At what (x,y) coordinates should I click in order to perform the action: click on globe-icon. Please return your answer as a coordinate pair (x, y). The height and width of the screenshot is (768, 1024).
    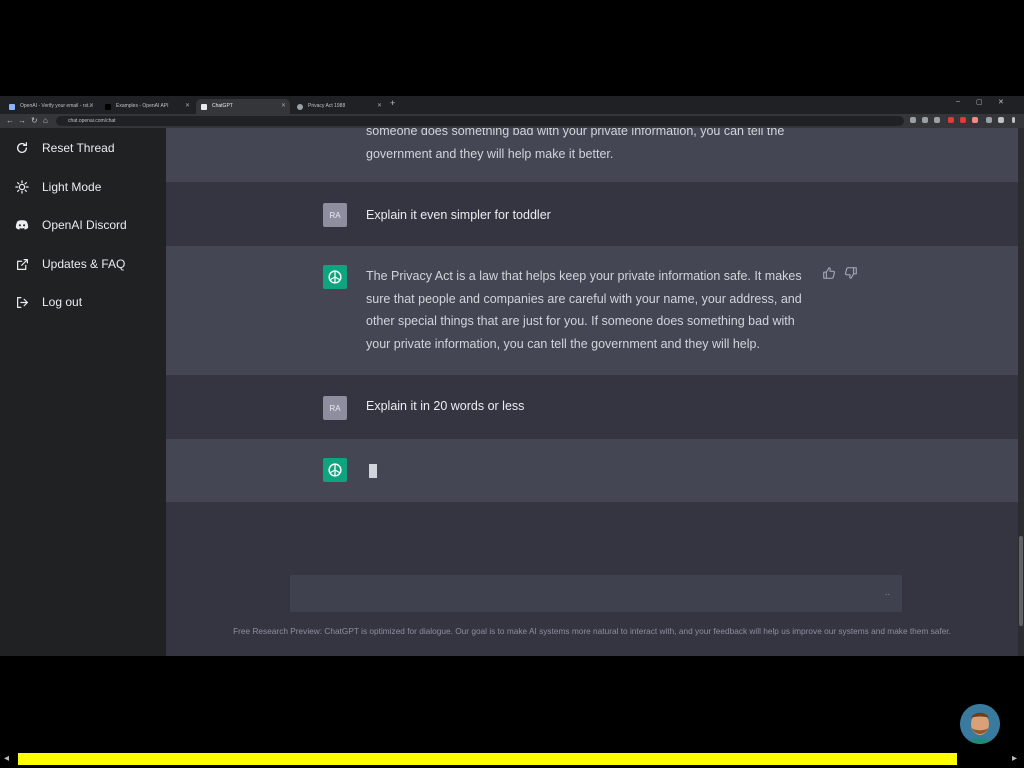
    Looking at the image, I should click on (300, 107).